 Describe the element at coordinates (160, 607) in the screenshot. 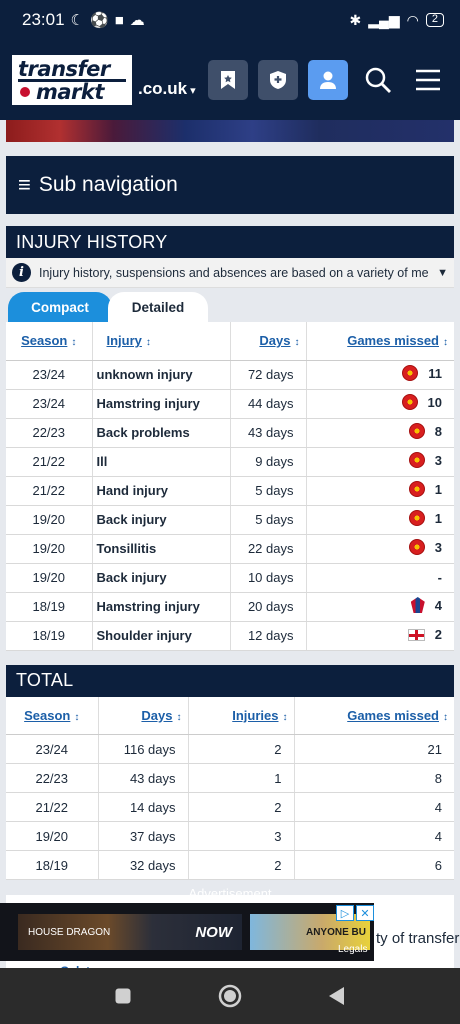

I see `injury-cell: Hamstring injury` at that location.